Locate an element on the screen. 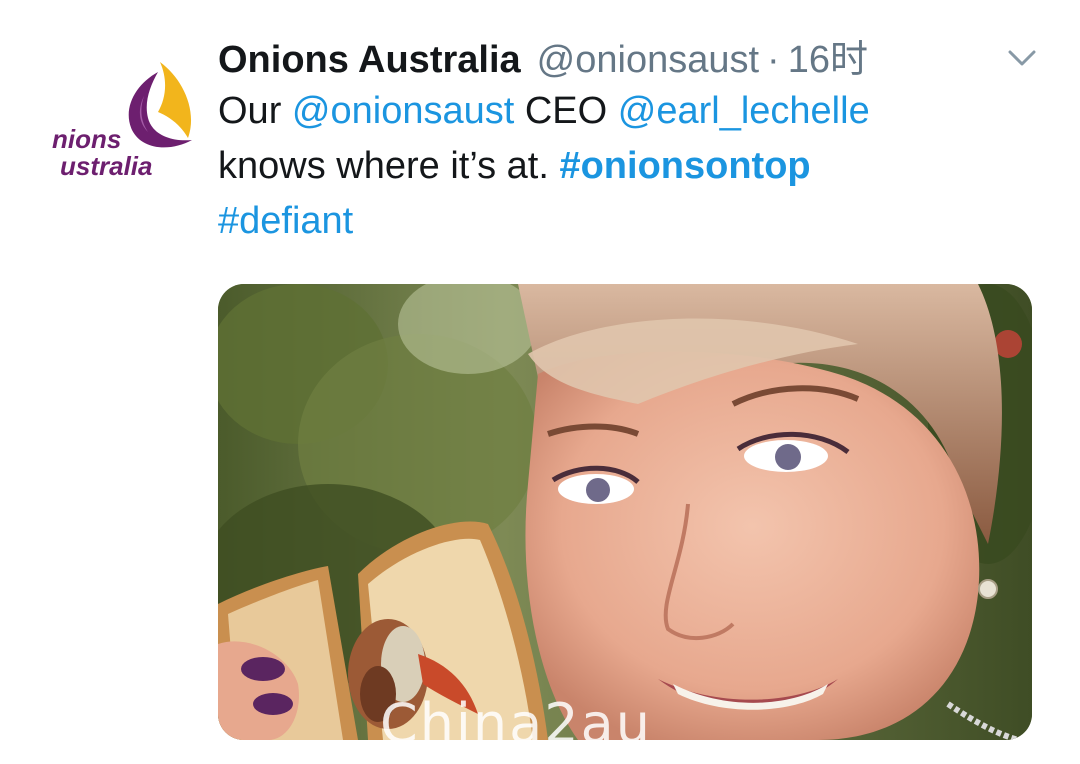 The height and width of the screenshot is (764, 1080). hashtag-link: #onionsontop is located at coordinates (684, 166).